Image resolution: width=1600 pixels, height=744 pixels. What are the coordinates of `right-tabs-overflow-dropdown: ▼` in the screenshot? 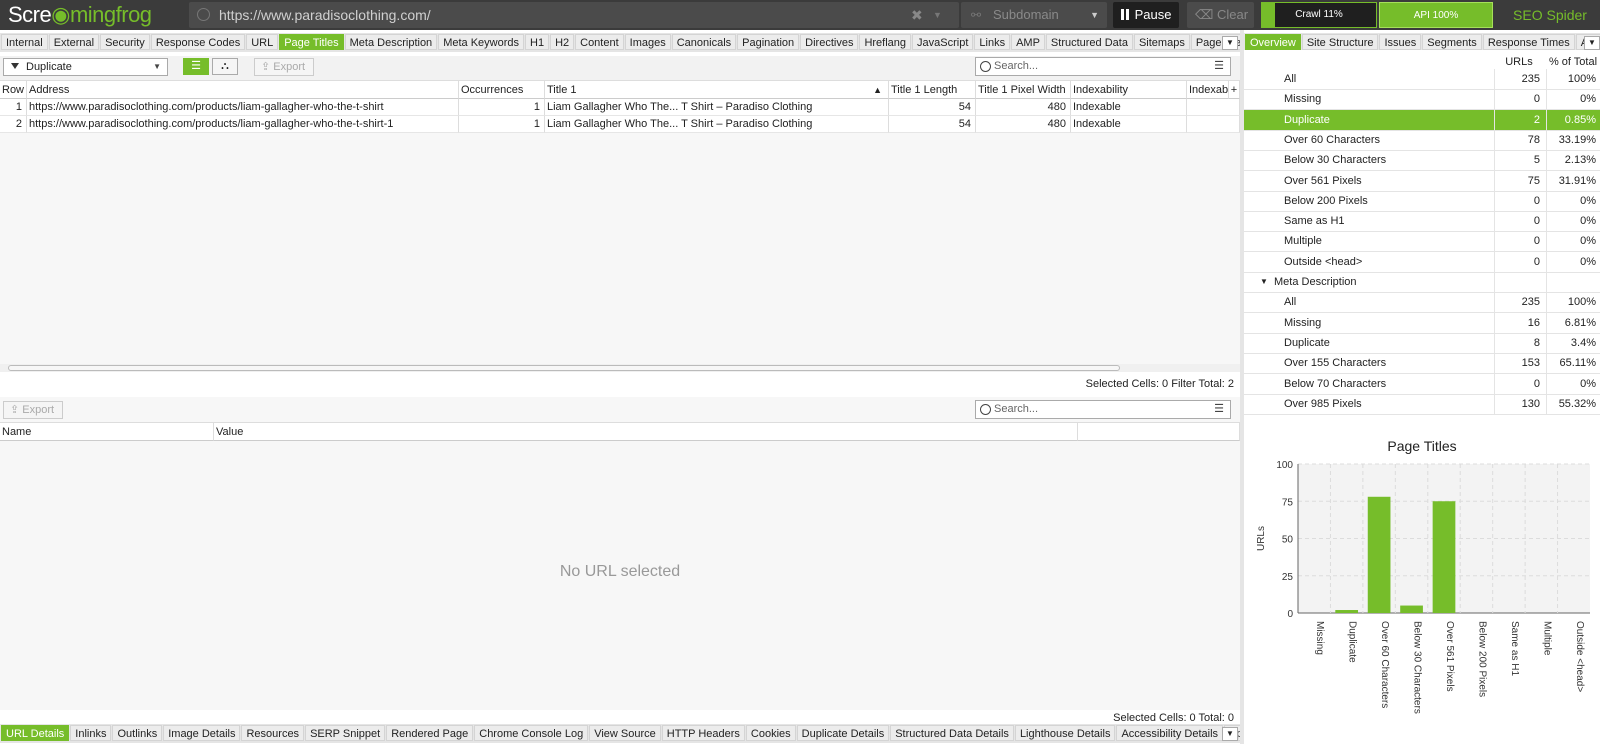 It's located at (1592, 43).